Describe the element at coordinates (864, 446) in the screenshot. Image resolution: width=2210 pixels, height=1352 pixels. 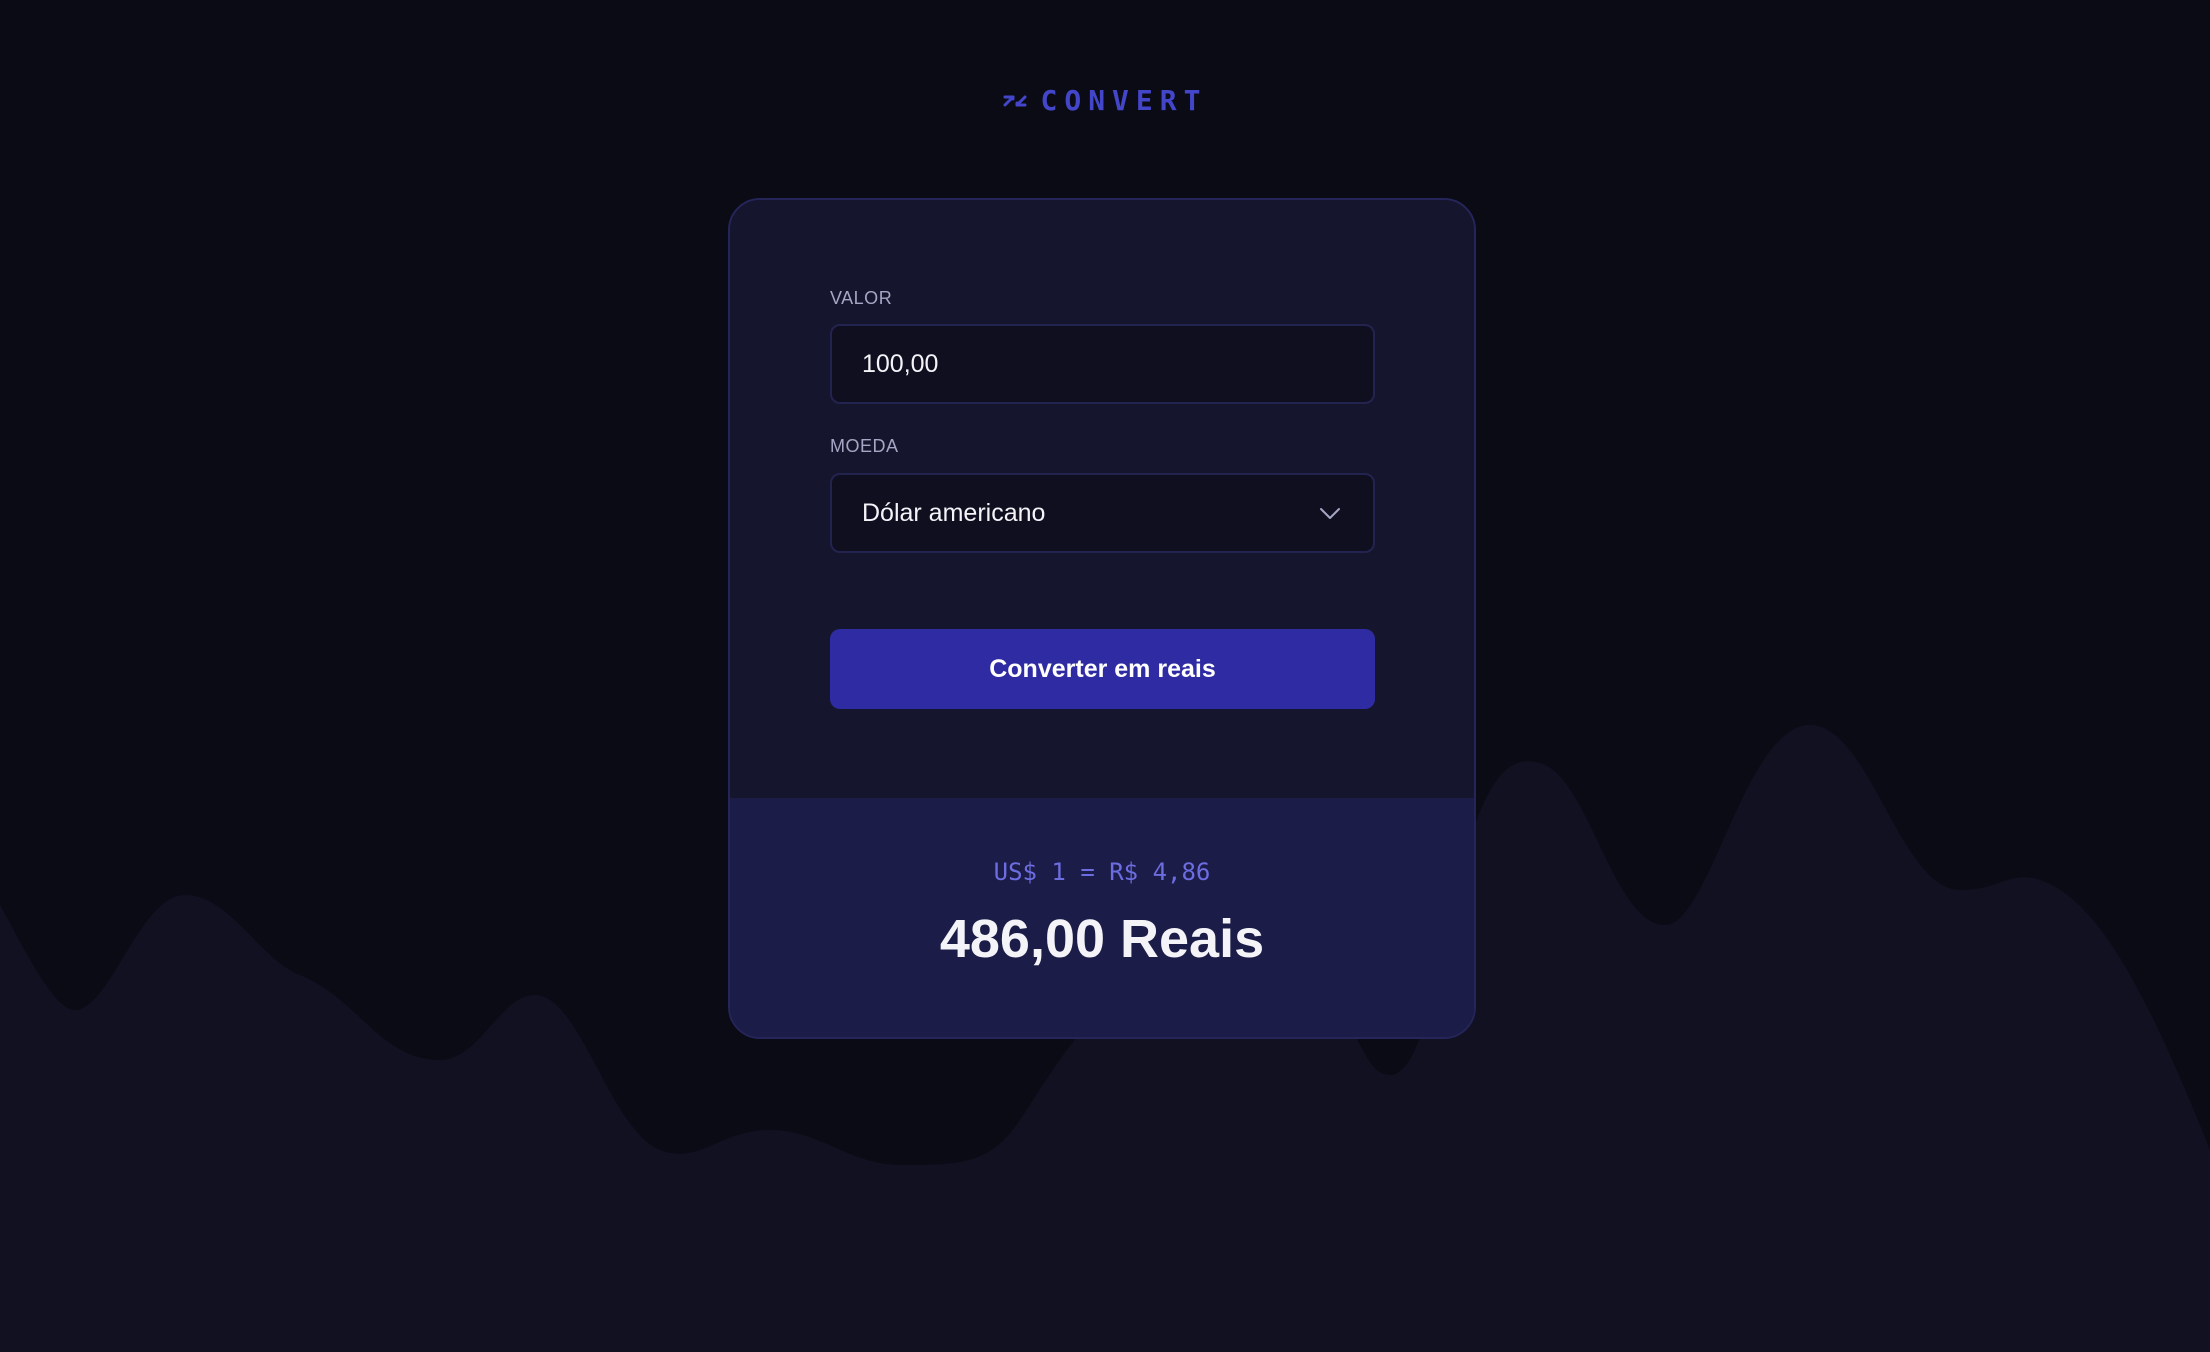
I see `currency-label: MOEDA` at that location.